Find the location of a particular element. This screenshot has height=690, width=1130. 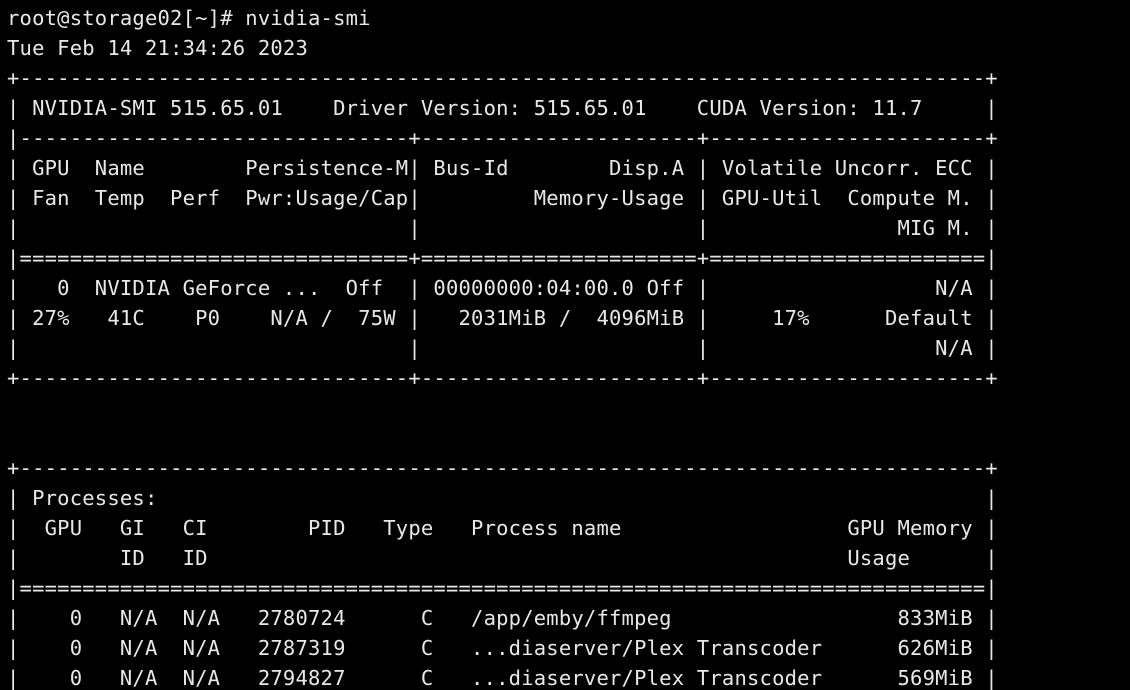

timestamp-line: Tue Feb 14 21:34:26 2023 is located at coordinates (158, 48).